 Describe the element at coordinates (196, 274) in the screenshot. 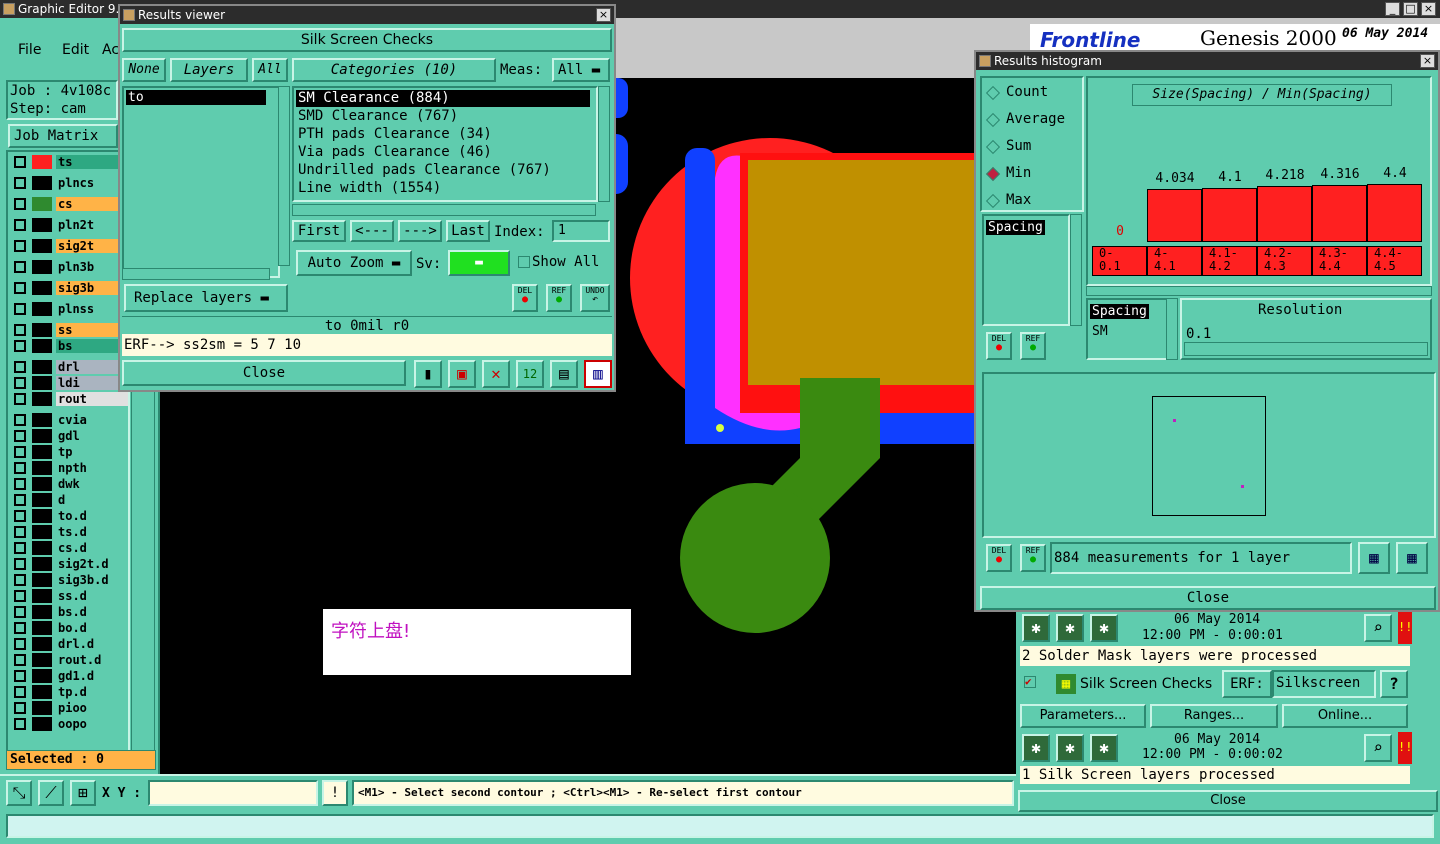

I see `layer-results-hscroll` at that location.